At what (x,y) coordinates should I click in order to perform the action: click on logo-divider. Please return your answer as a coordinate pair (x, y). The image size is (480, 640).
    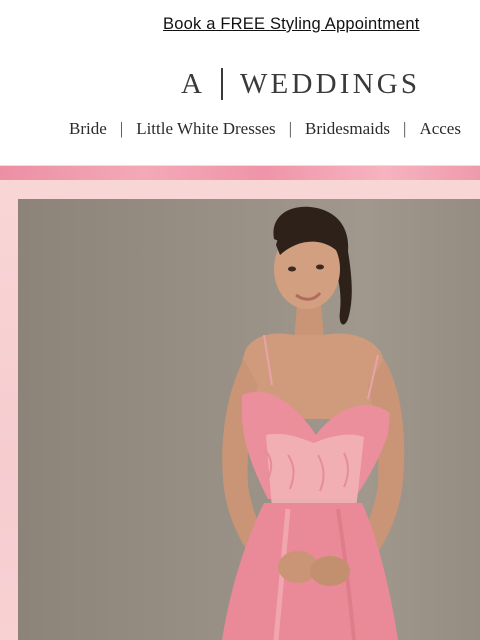
    Looking at the image, I should click on (221, 84).